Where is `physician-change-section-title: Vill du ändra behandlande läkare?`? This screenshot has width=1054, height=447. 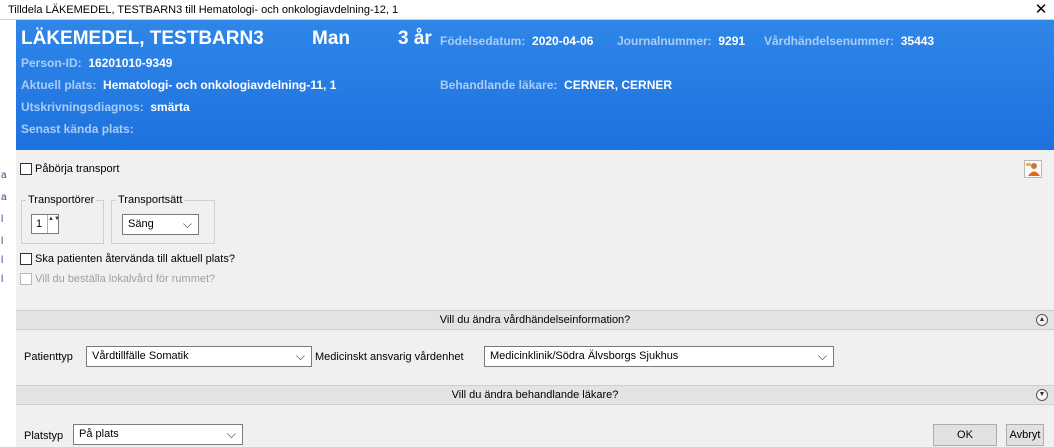 physician-change-section-title: Vill du ändra behandlande läkare? is located at coordinates (535, 395).